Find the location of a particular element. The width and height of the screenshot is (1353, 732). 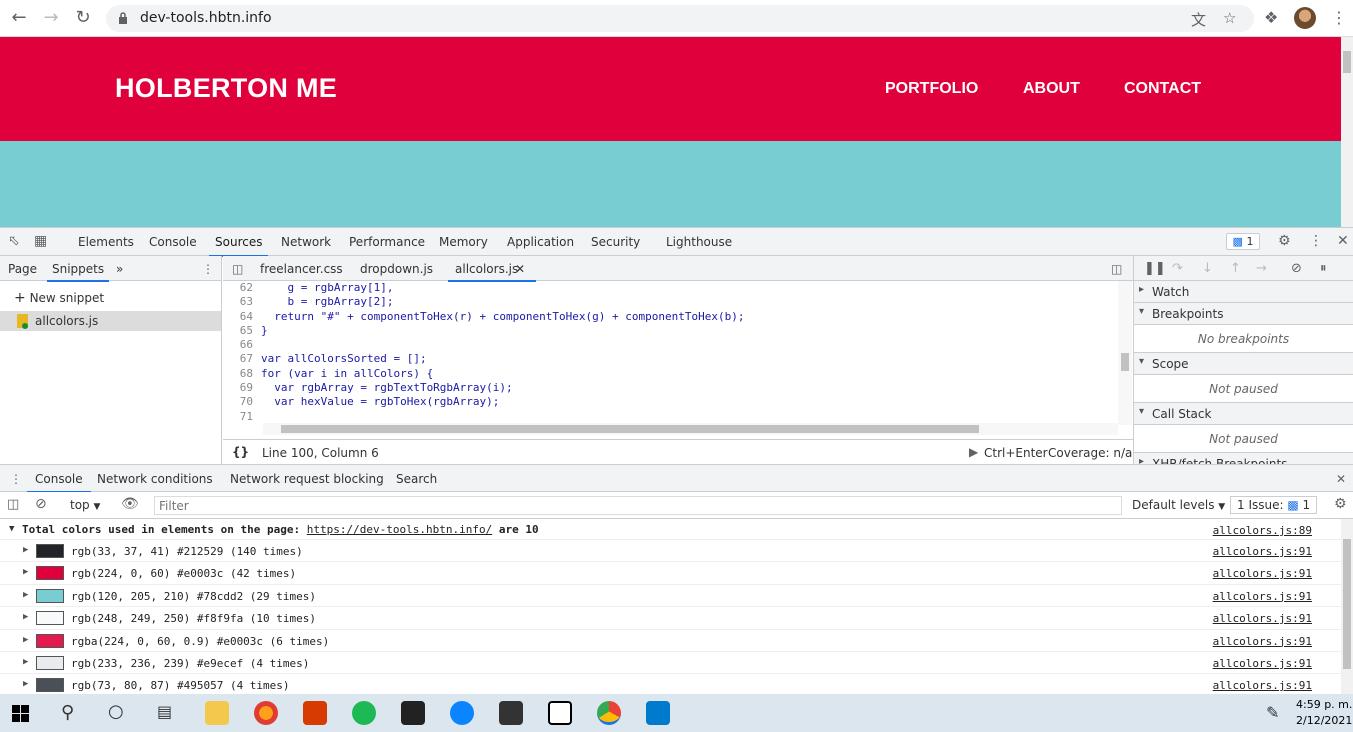

console-sidebar-icon: ◫ is located at coordinates (13, 504).